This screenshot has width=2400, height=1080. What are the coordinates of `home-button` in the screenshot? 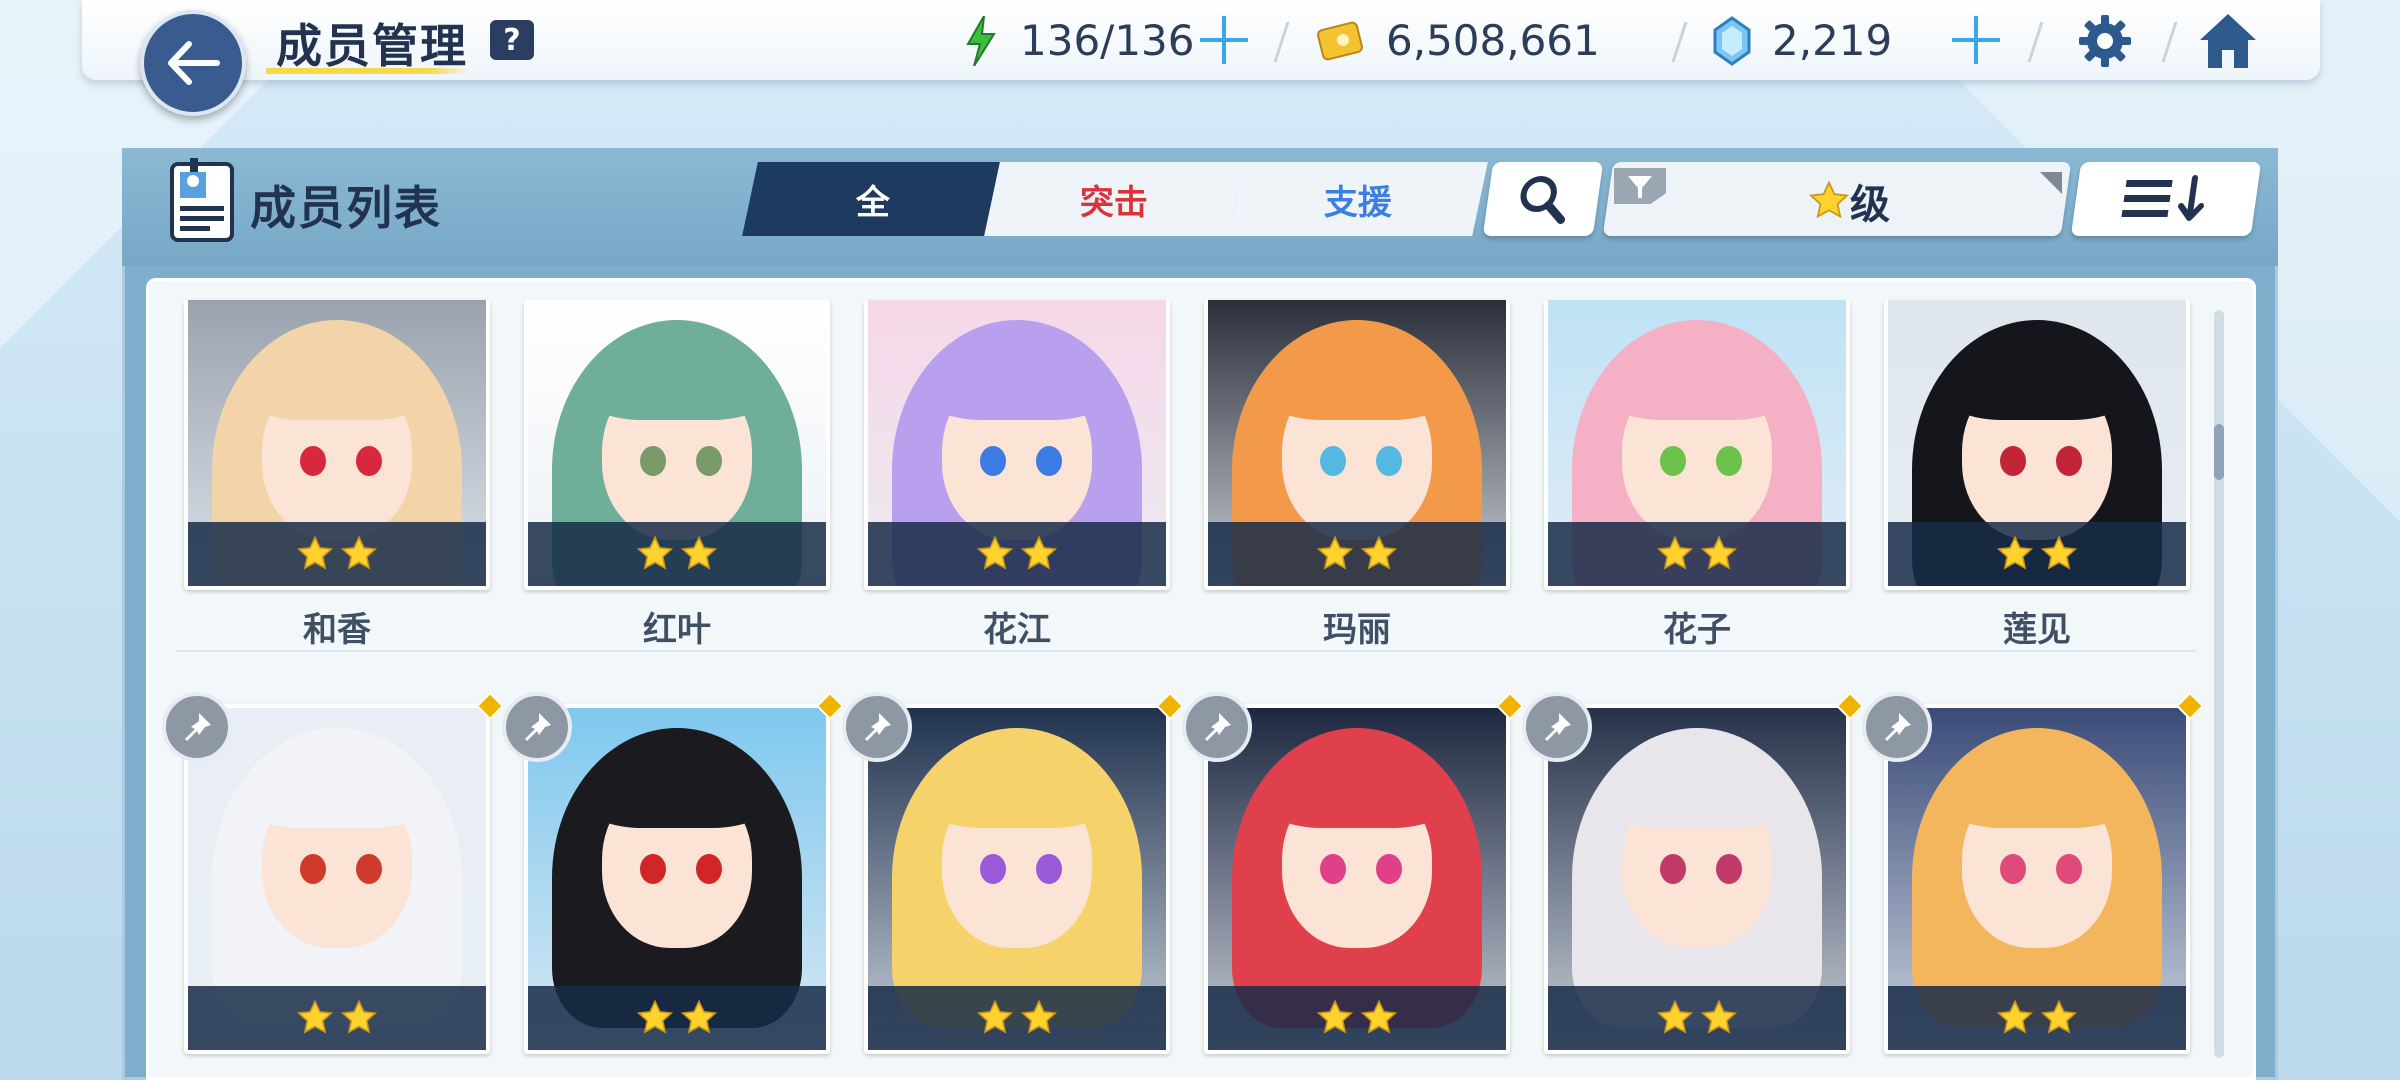 It's located at (2228, 41).